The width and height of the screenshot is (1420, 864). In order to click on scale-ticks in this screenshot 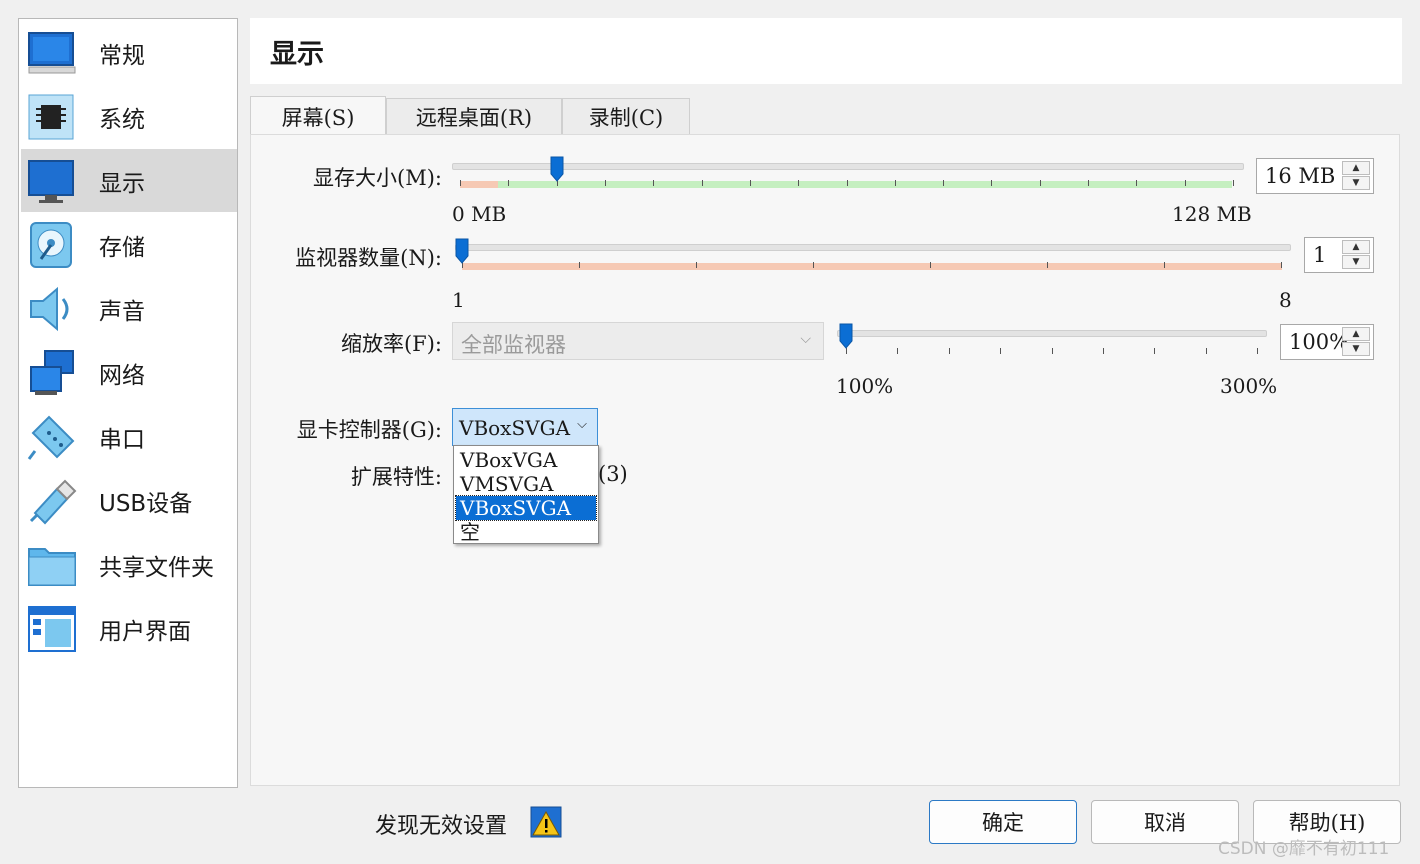, I will do `click(1052, 352)`.